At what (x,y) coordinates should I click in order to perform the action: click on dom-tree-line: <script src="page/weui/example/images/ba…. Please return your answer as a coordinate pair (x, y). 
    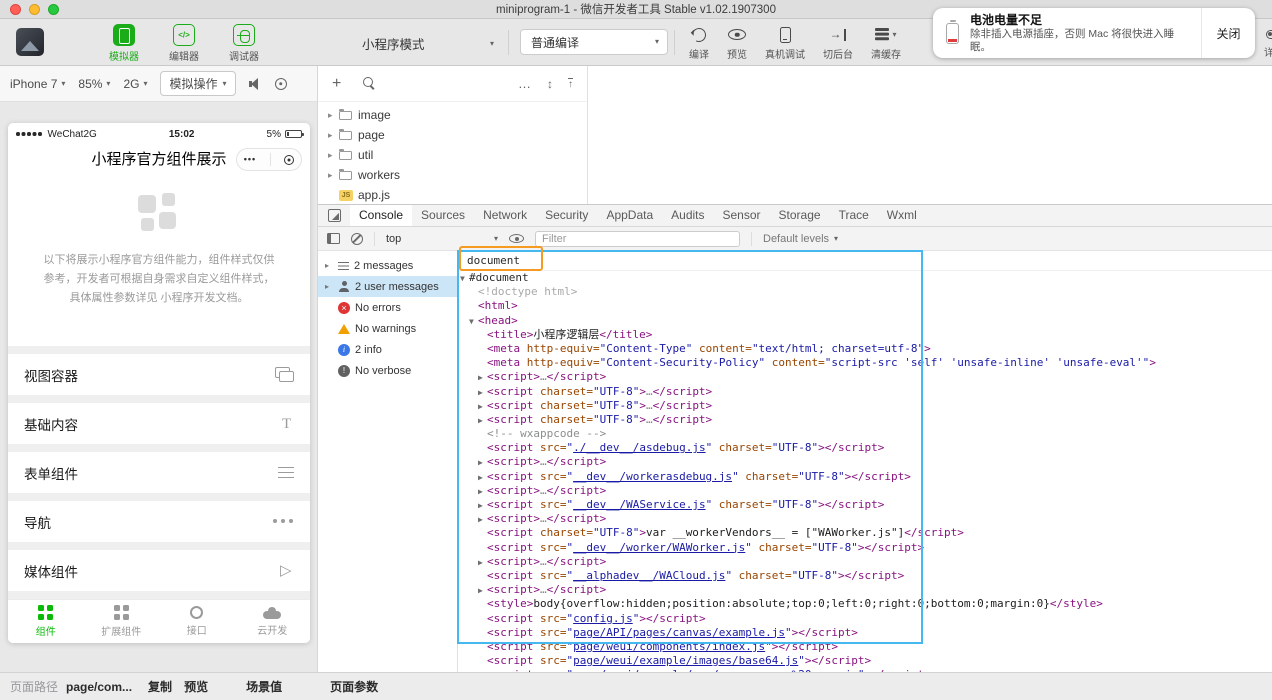
    Looking at the image, I should click on (865, 661).